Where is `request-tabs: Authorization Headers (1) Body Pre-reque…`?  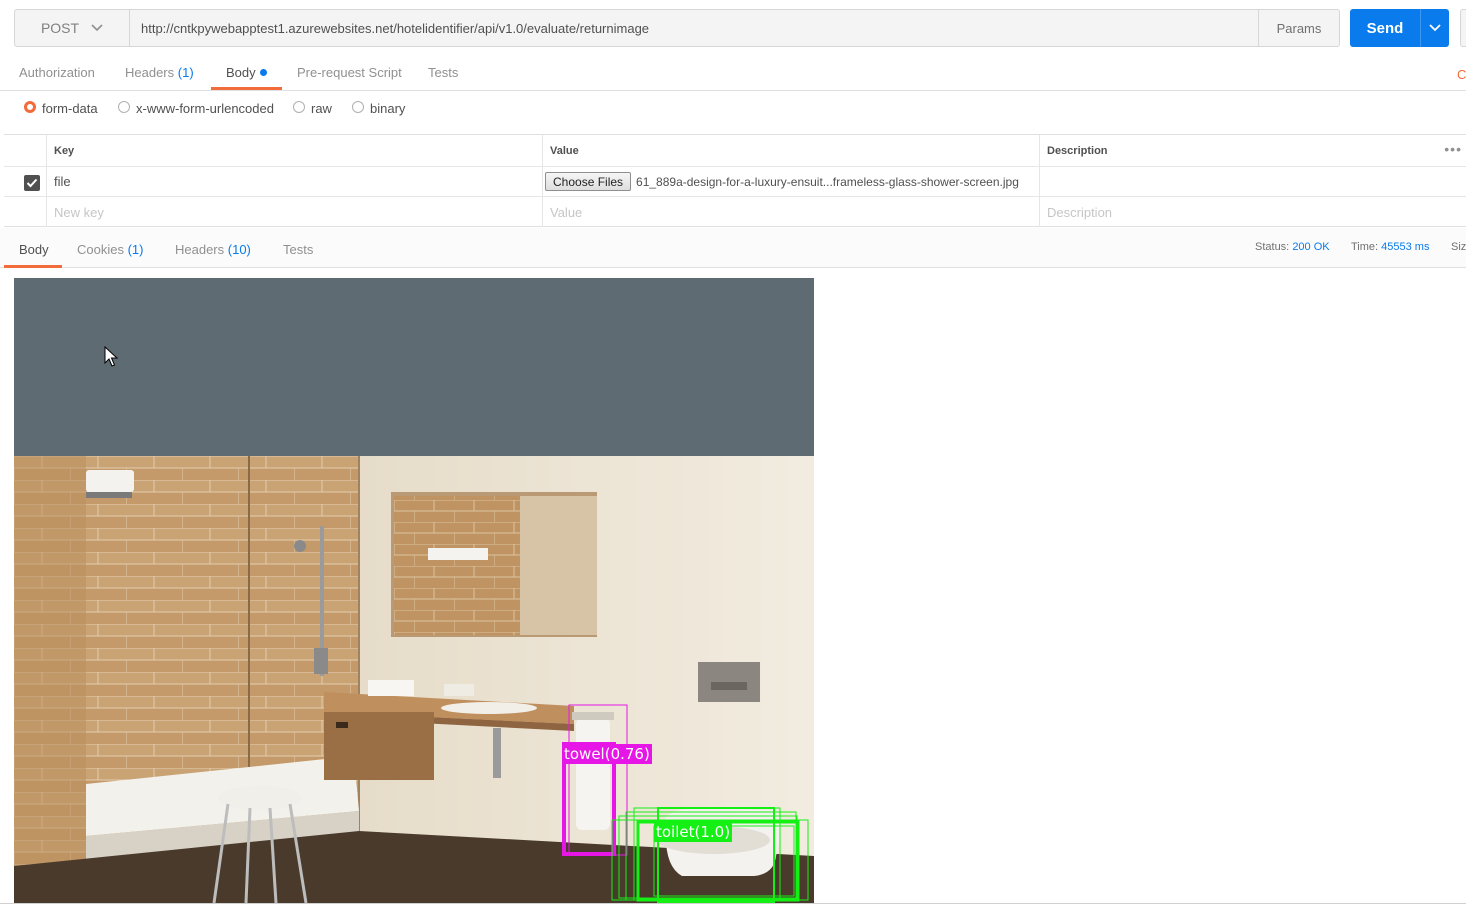 request-tabs: Authorization Headers (1) Body Pre-reque… is located at coordinates (733, 73).